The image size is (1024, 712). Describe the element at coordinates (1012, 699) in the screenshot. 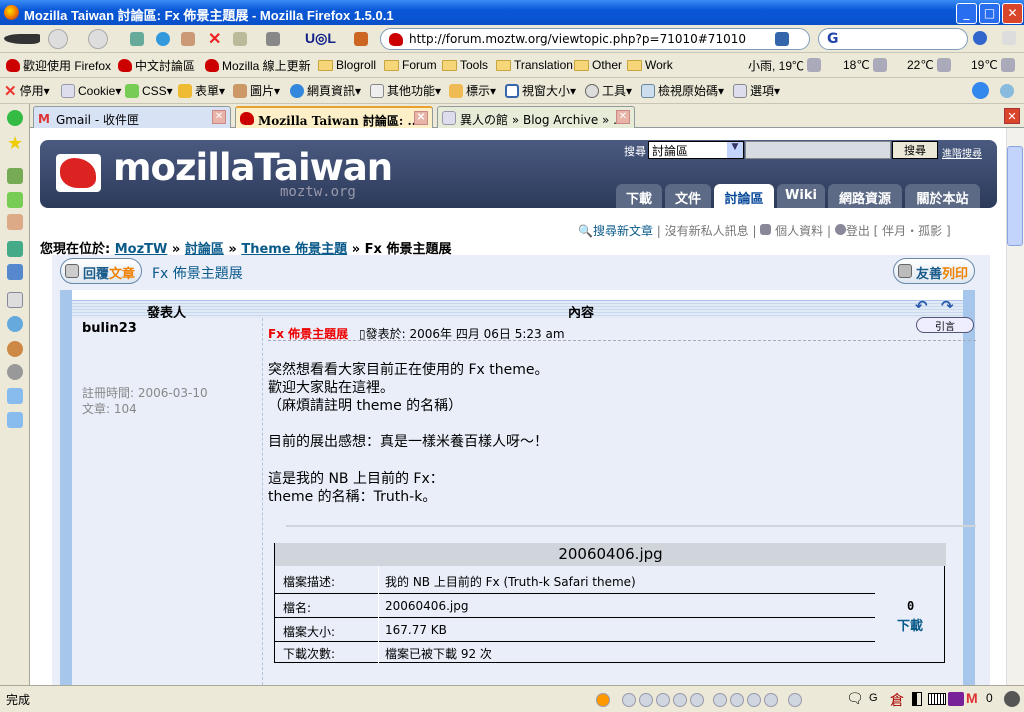

I see `status-circle-icon` at that location.